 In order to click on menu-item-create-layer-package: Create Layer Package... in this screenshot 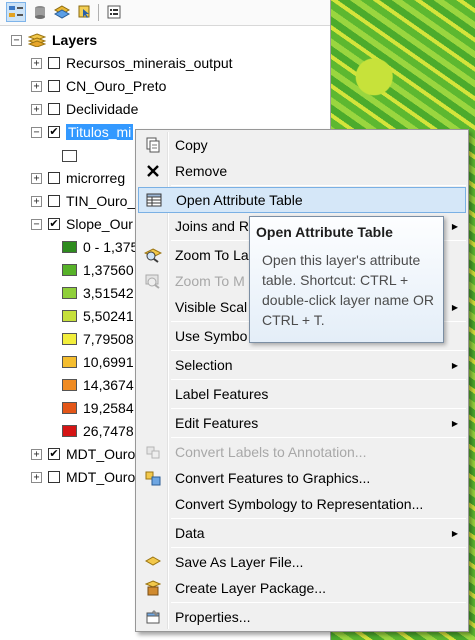, I will do `click(302, 588)`.